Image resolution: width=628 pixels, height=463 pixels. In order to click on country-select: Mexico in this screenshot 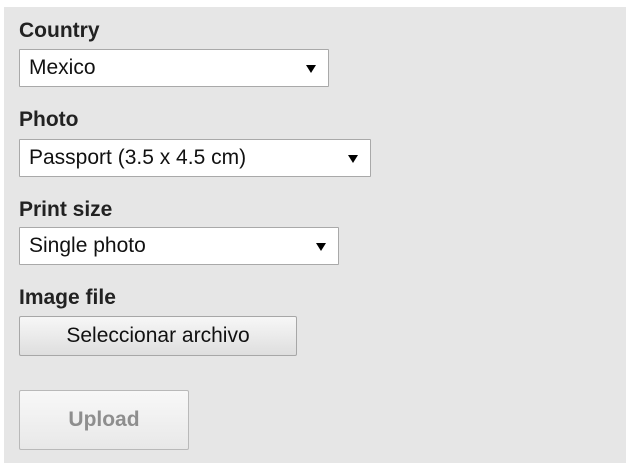, I will do `click(174, 68)`.